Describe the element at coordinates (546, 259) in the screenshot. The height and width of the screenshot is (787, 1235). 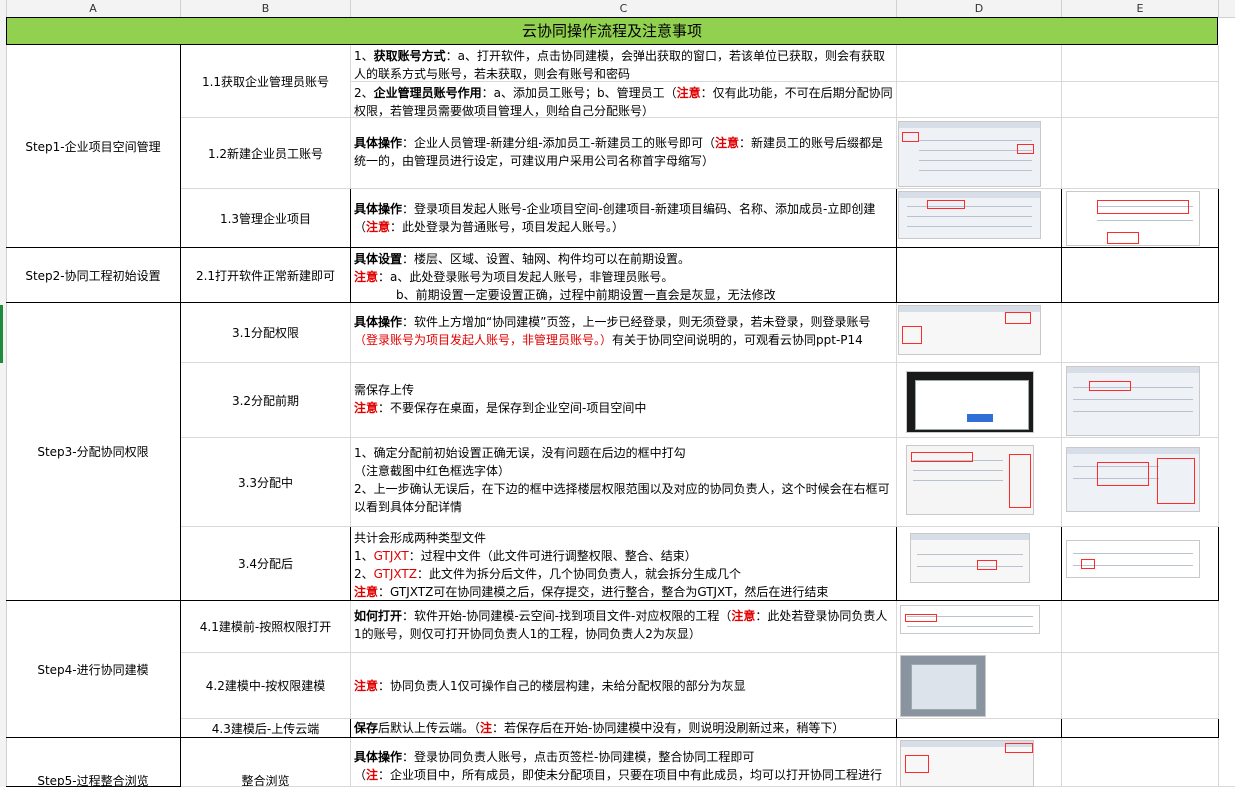
I see `text: ：楼层、区域、设置、轴网、构件均可以在前期设置。` at that location.